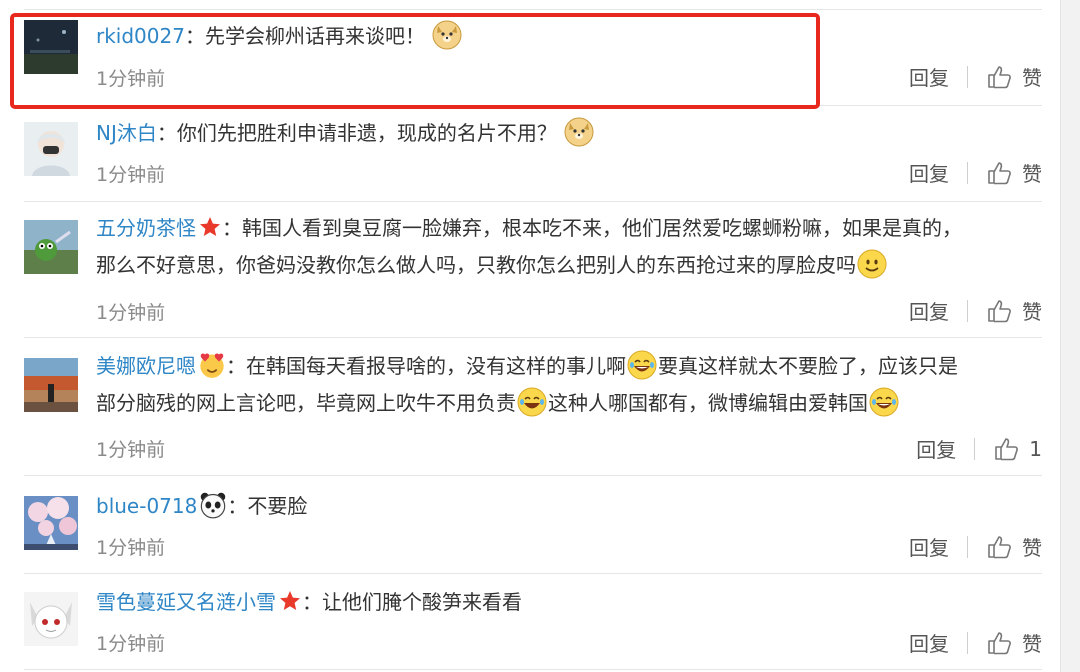  What do you see at coordinates (186, 602) in the screenshot?
I see `username: 雪色蔓延又名涟小雪` at bounding box center [186, 602].